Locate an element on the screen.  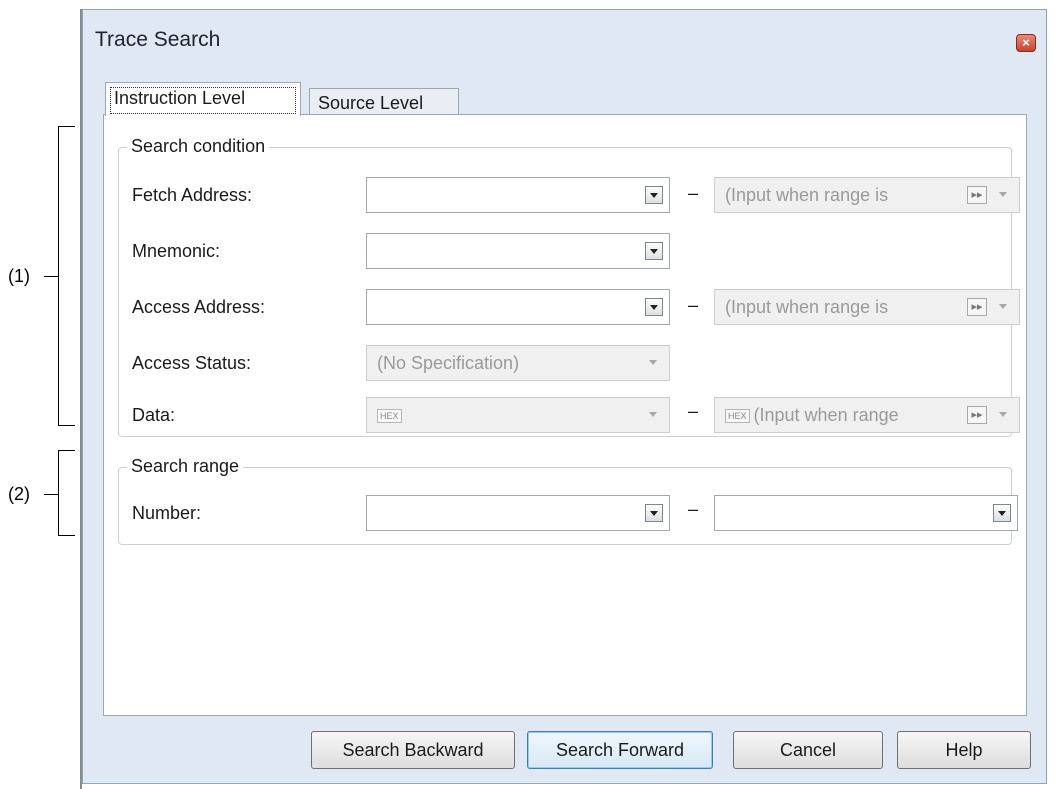
tab-focus-rect is located at coordinates (203, 100).